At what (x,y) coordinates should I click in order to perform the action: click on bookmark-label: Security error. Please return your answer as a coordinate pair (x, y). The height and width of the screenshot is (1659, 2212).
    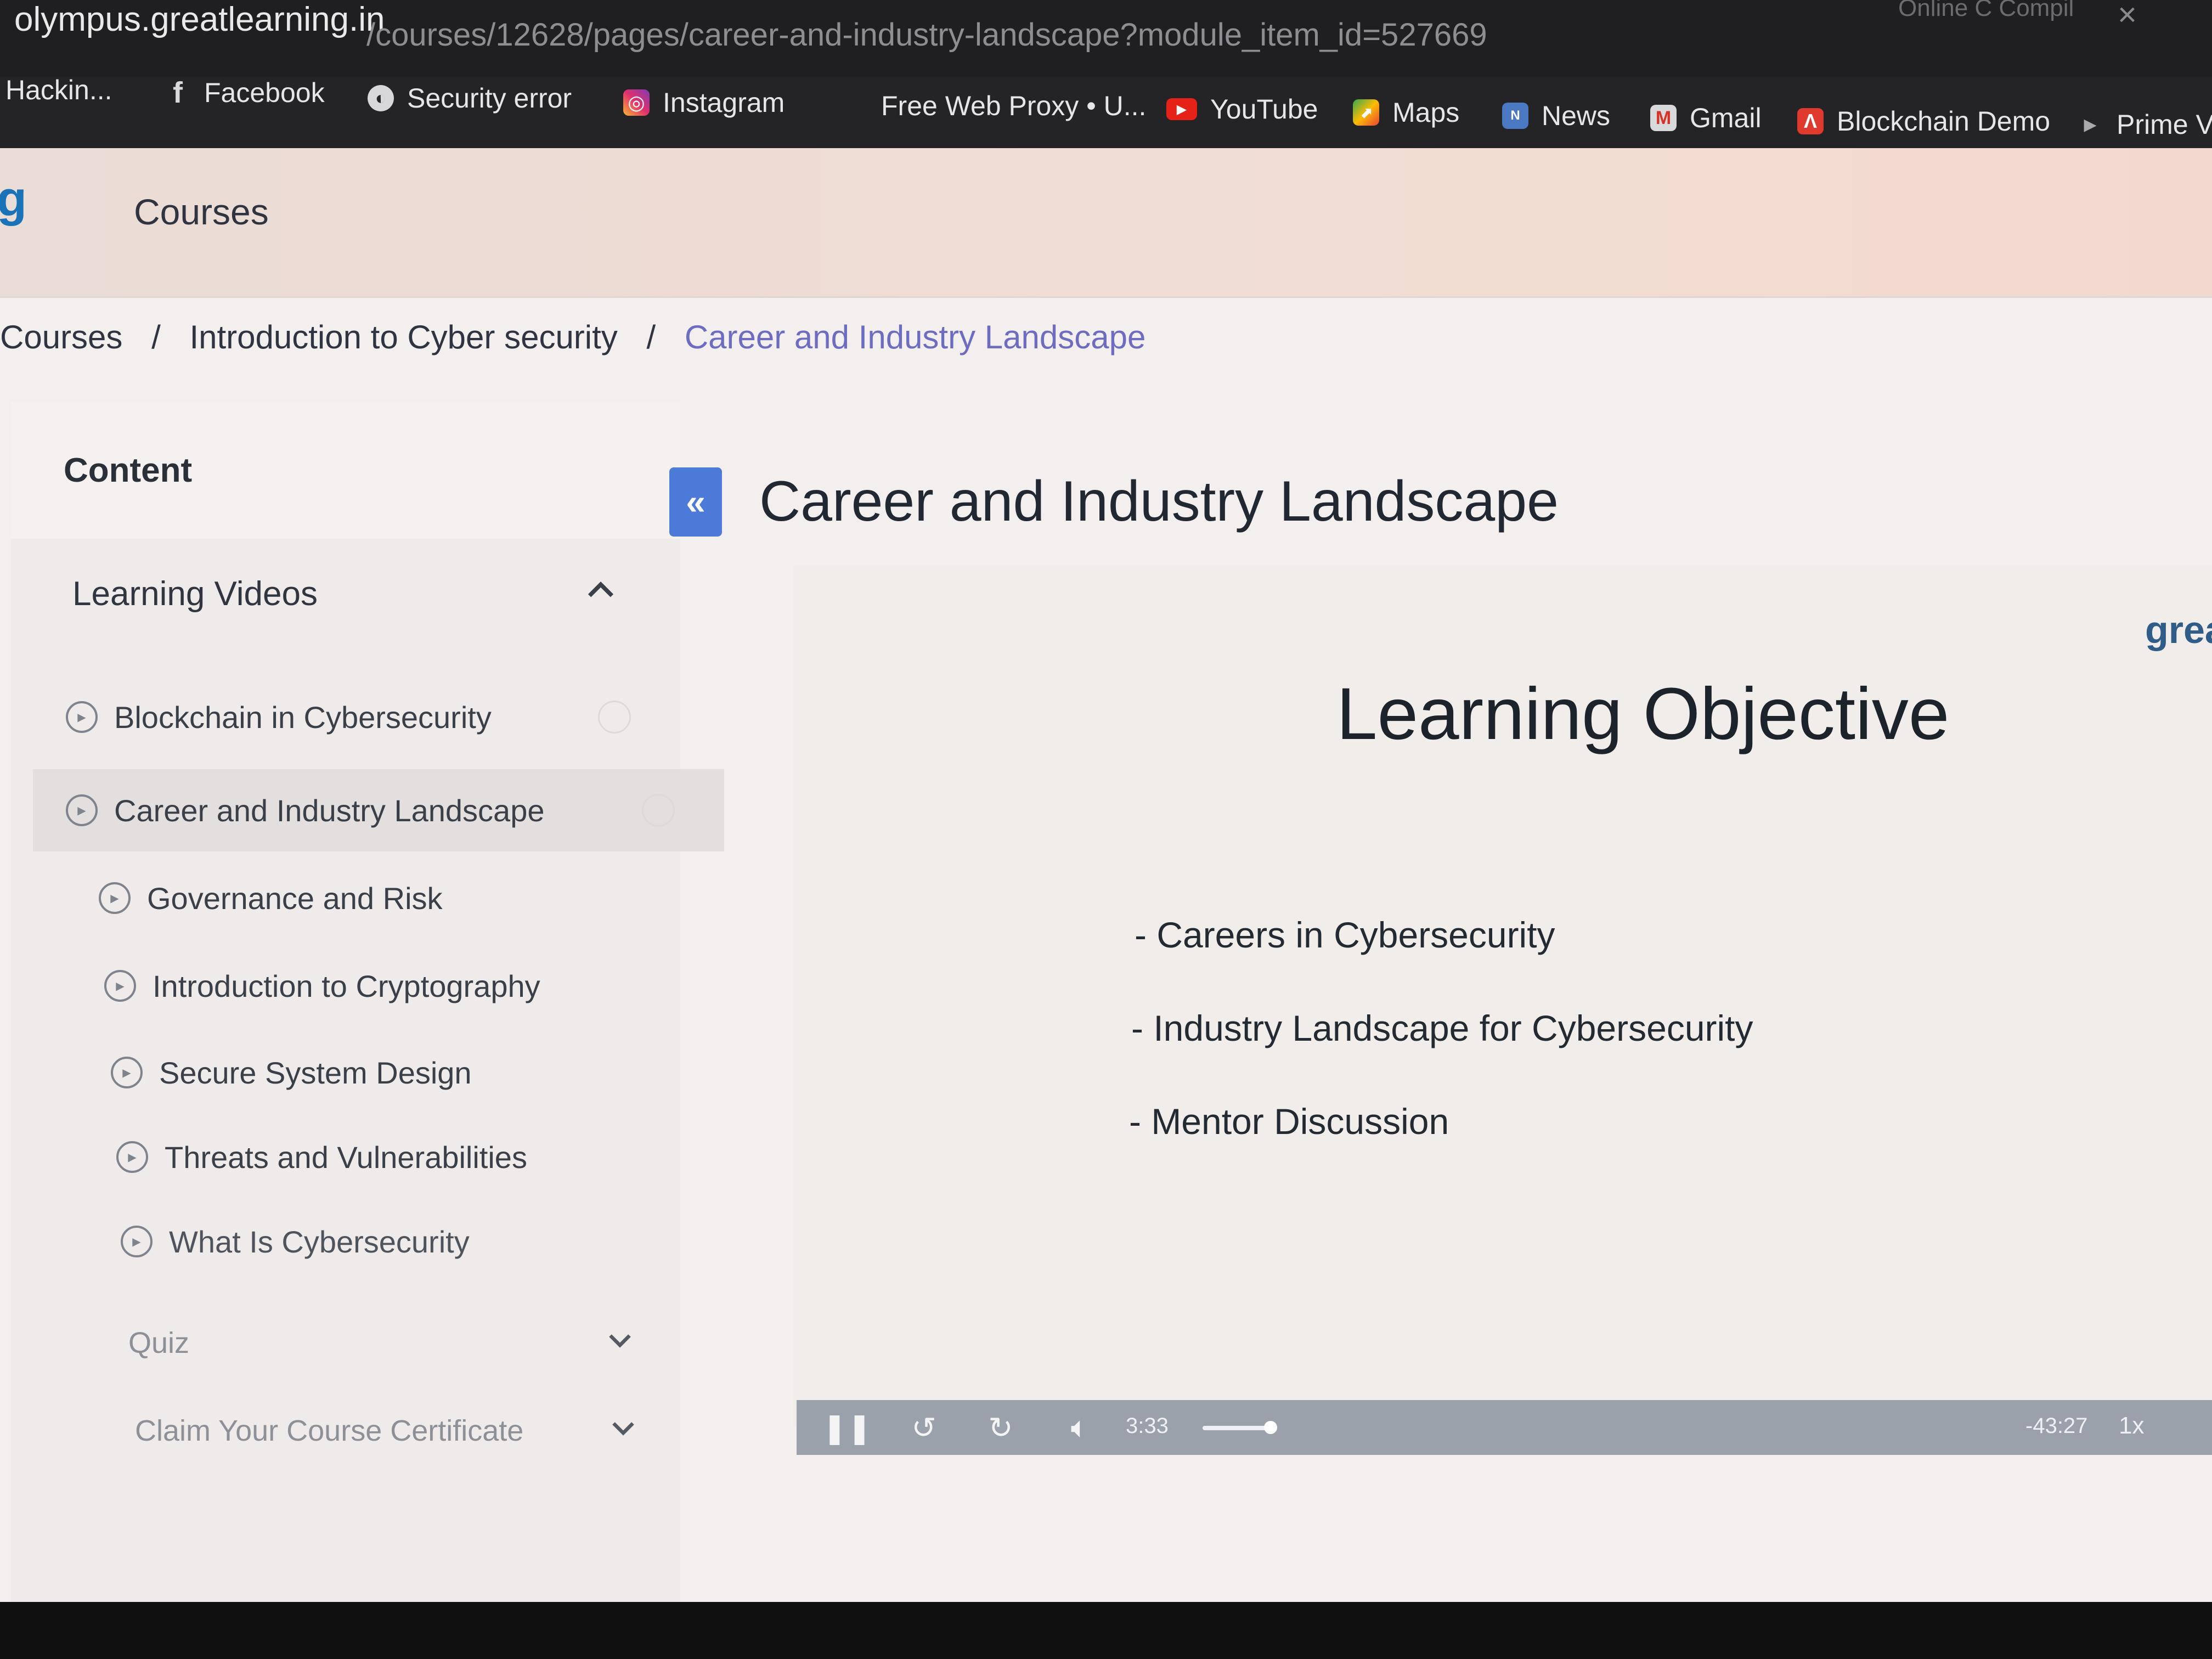
    Looking at the image, I should click on (490, 99).